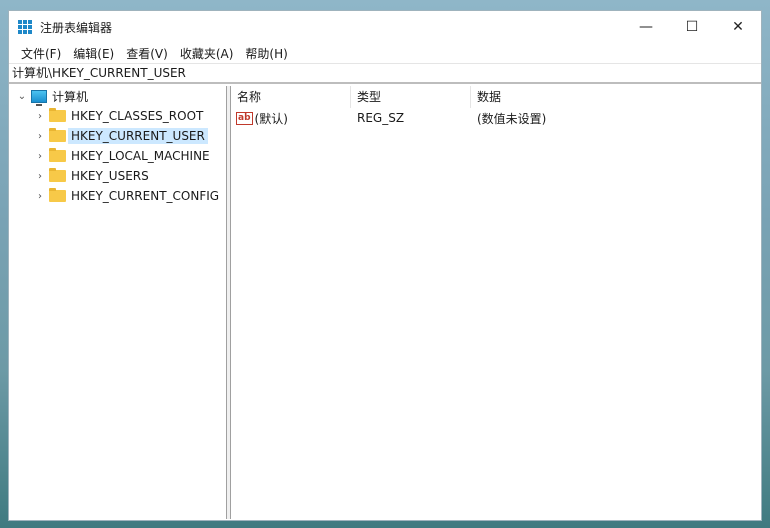 The height and width of the screenshot is (528, 770). What do you see at coordinates (118, 96) in the screenshot?
I see `tree-root-computer: ⌄ 计算机` at bounding box center [118, 96].